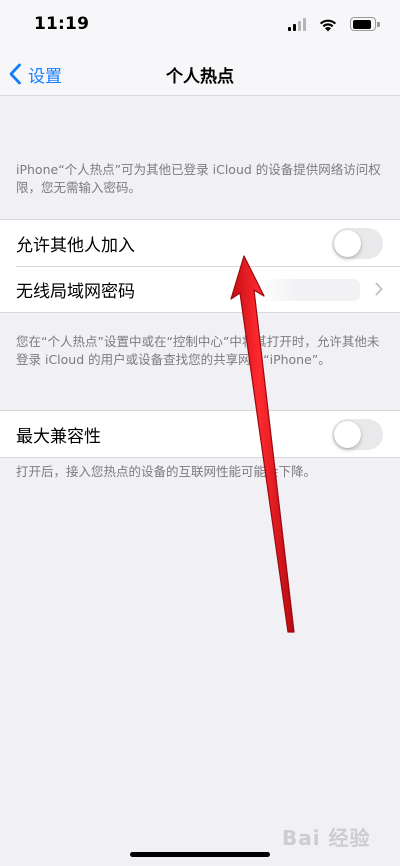 This screenshot has width=400, height=866. I want to click on wifi-password-label: 无线局域网密码, so click(75, 291).